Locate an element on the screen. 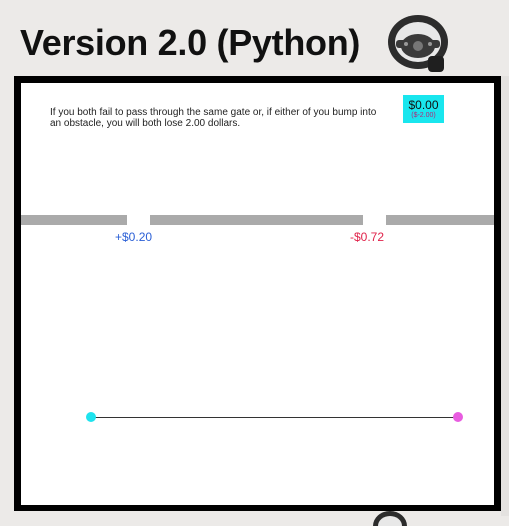 Image resolution: width=509 pixels, height=526 pixels. wall-segment-middle is located at coordinates (256, 220).